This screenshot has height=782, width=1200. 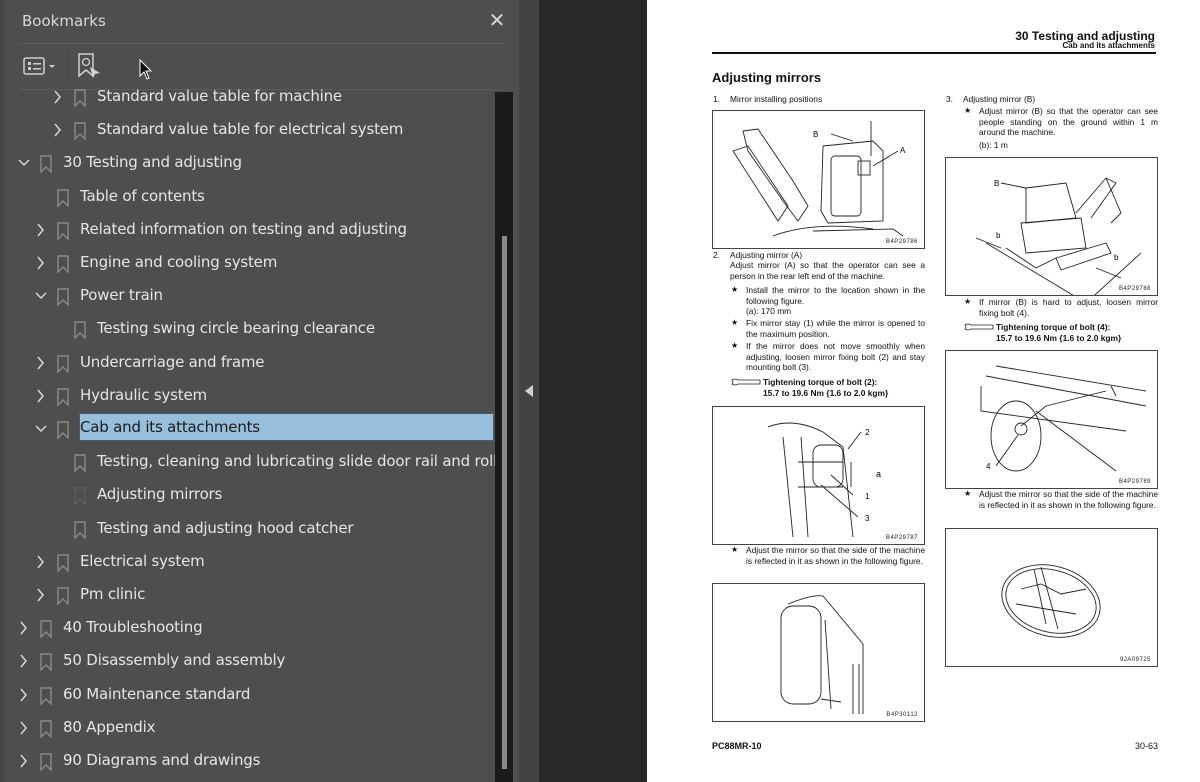 I want to click on bookmark-label: Power train, so click(x=121, y=295).